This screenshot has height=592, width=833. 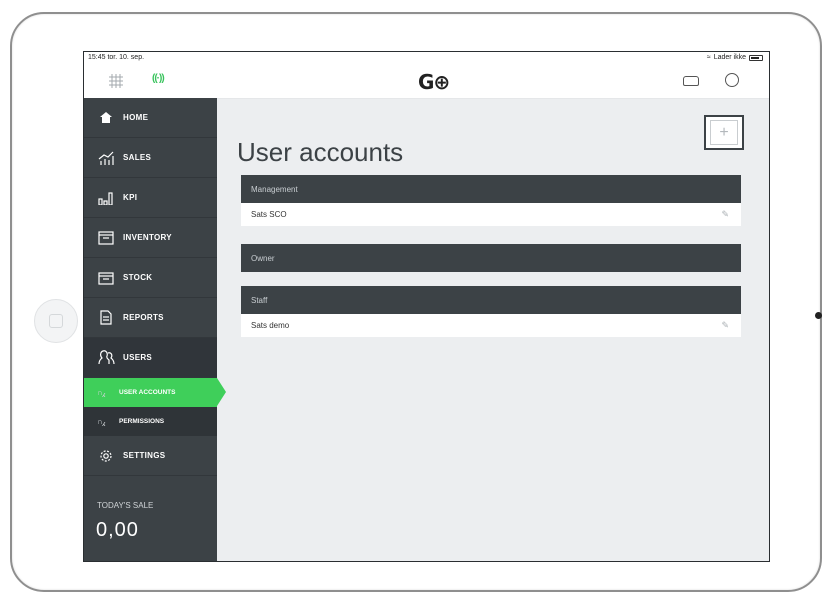 What do you see at coordinates (732, 80) in the screenshot?
I see `user-profile-icon` at bounding box center [732, 80].